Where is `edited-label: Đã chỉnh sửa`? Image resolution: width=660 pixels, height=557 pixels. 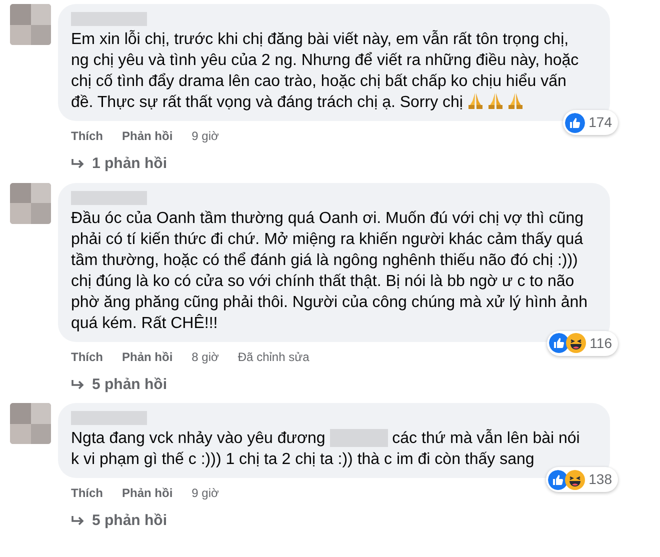
edited-label: Đã chỉnh sửa is located at coordinates (274, 357).